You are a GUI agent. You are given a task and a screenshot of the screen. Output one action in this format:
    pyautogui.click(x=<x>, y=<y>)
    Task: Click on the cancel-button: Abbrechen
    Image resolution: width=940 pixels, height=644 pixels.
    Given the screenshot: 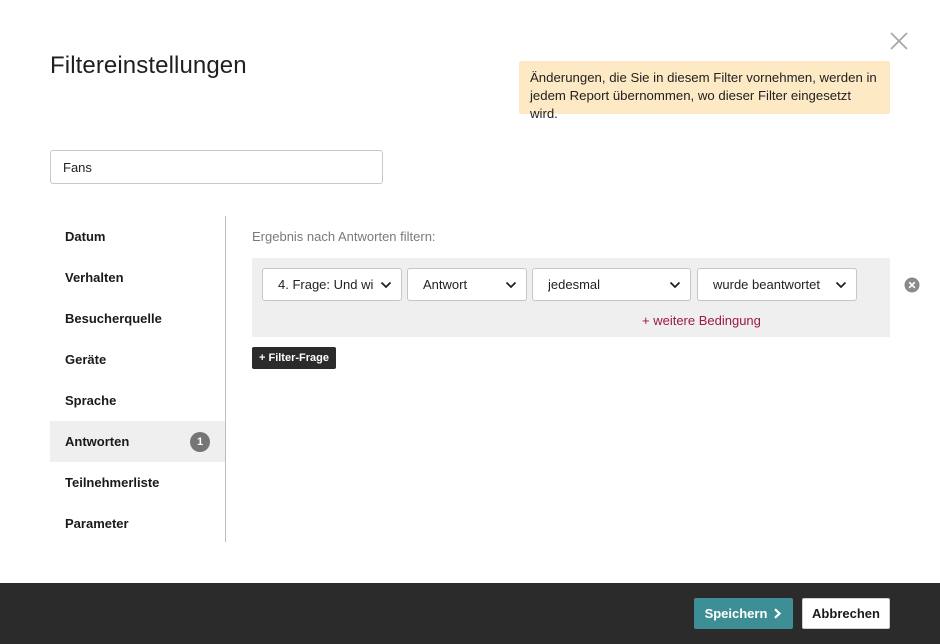 What is the action you would take?
    pyautogui.click(x=846, y=613)
    